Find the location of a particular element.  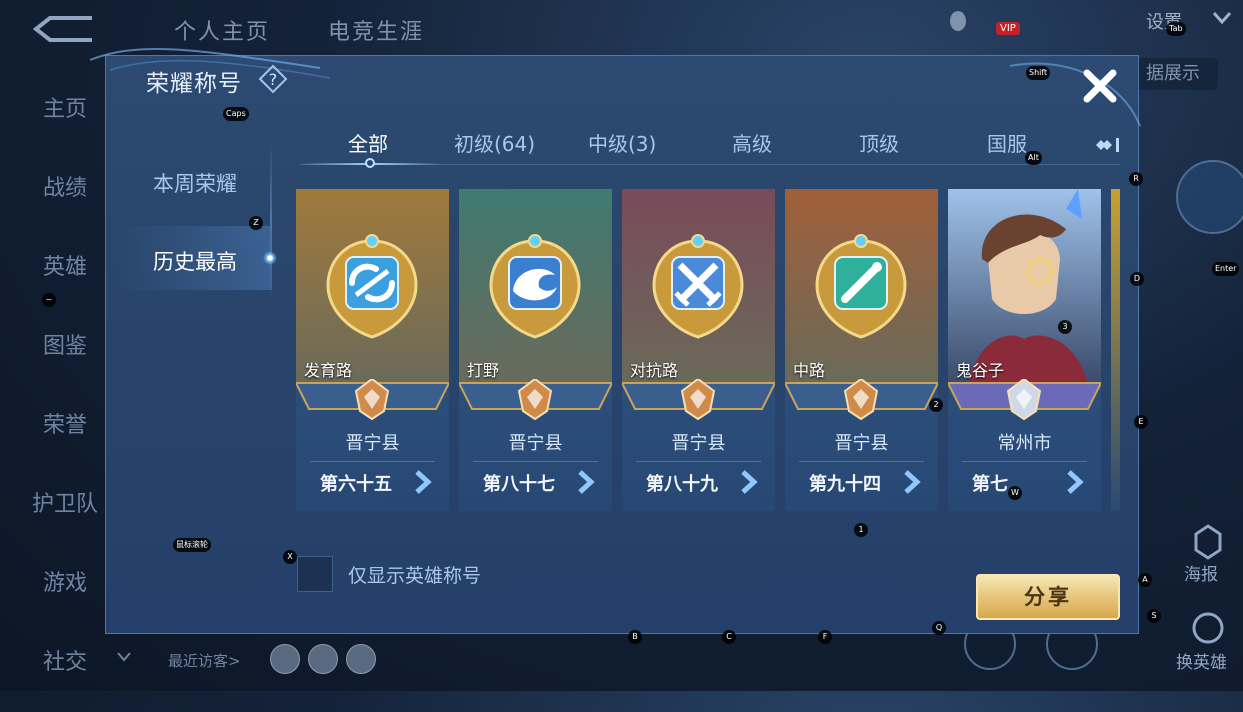

nav-record: 战绩 is located at coordinates (60, 198).